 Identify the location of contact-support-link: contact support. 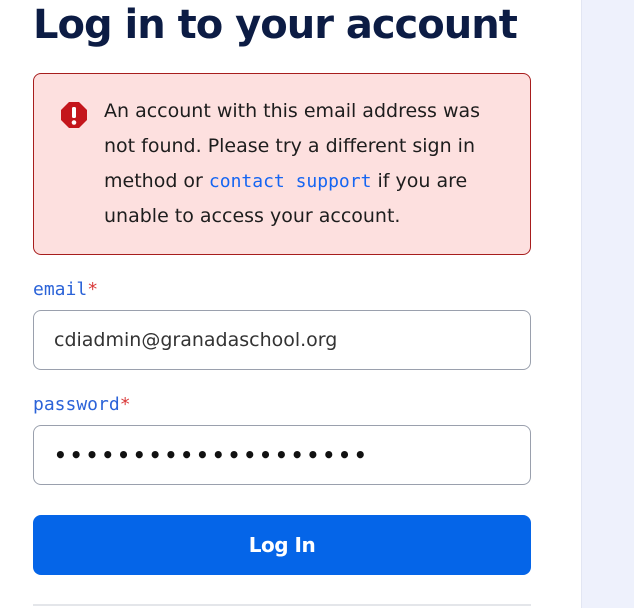
(290, 181).